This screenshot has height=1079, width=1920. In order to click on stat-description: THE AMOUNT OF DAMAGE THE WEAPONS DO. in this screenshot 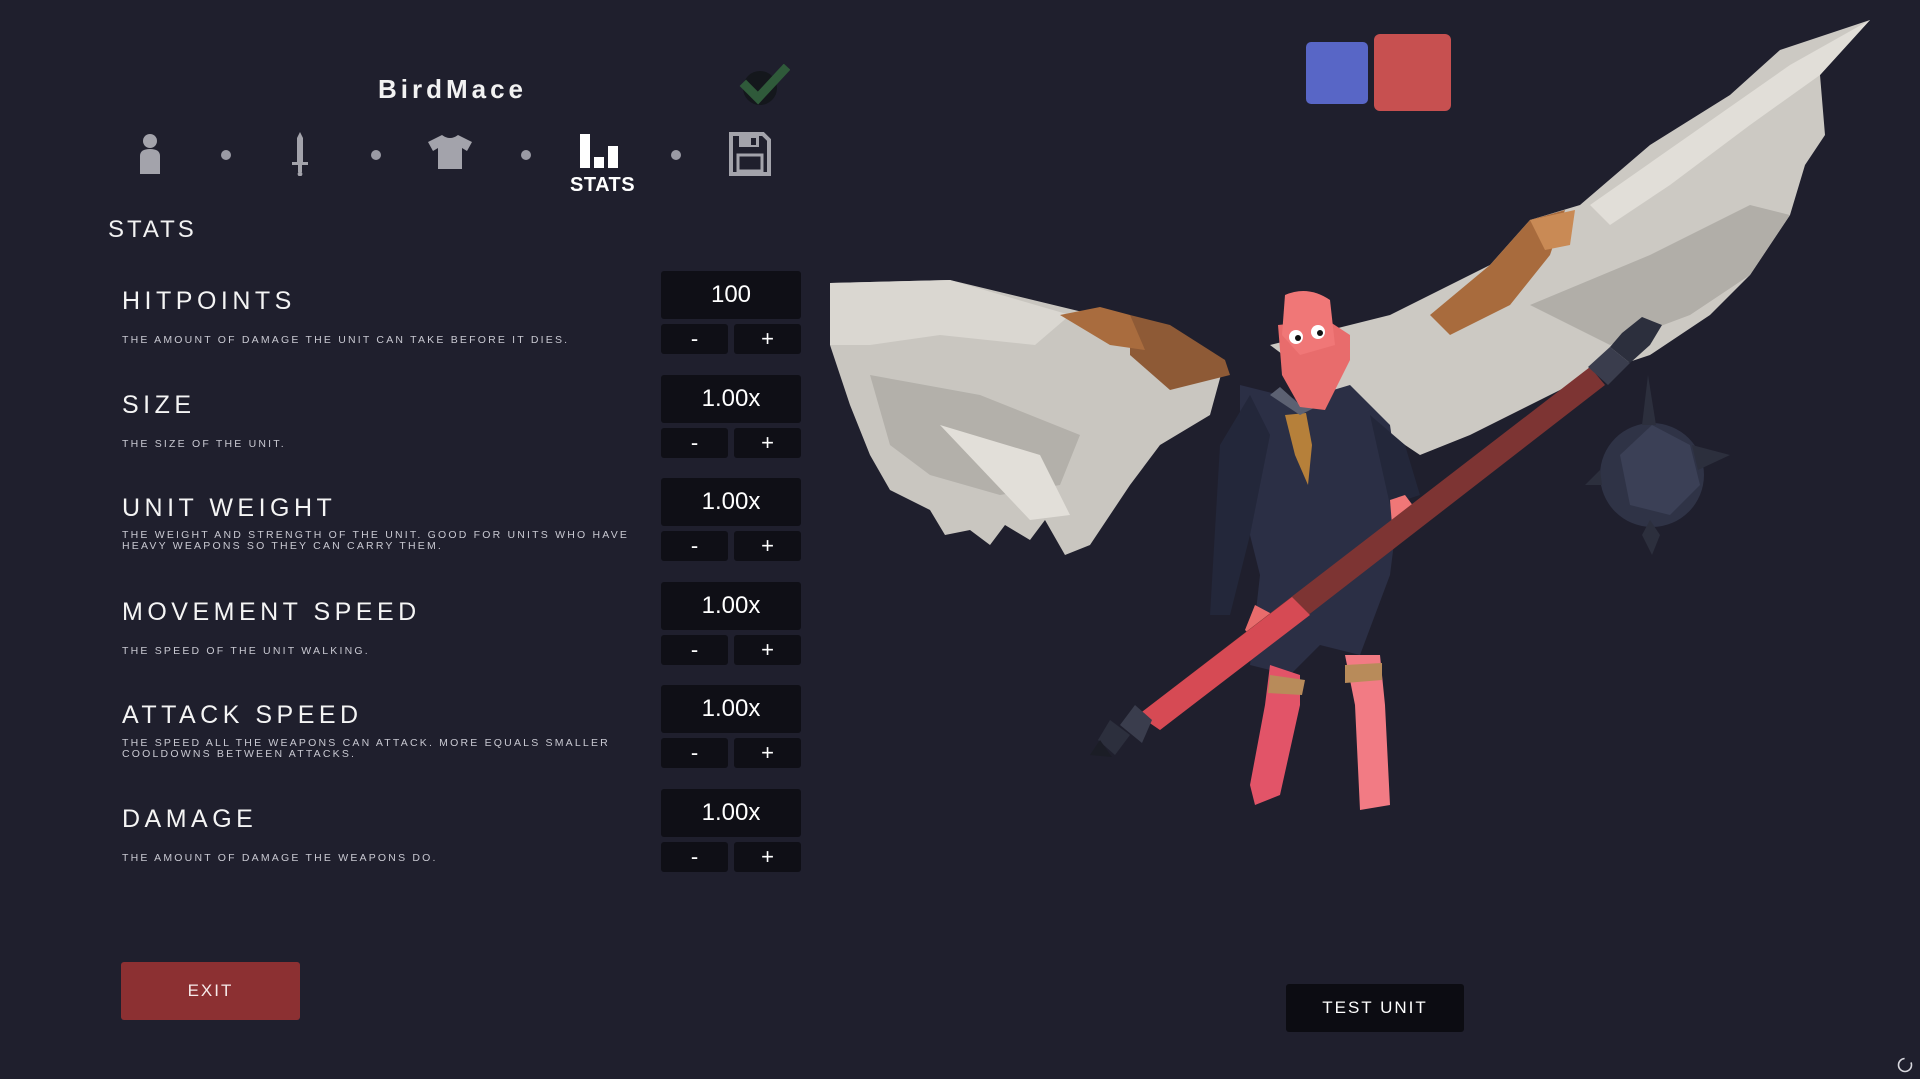, I will do `click(280, 858)`.